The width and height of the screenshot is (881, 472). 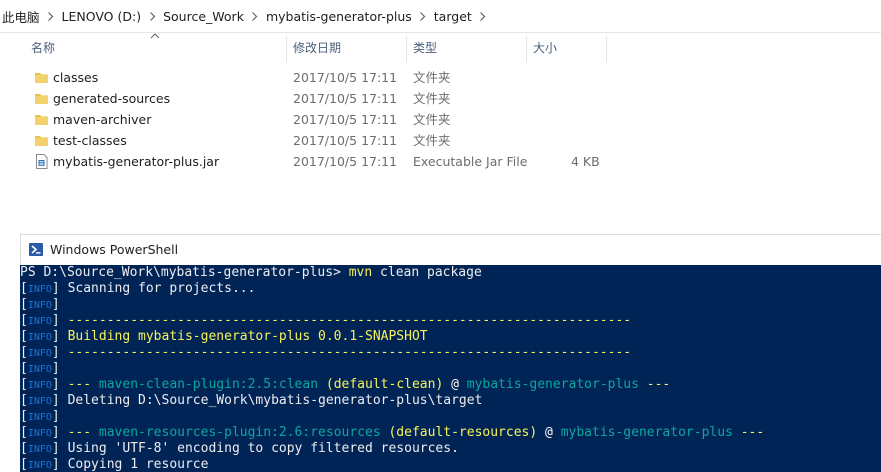 What do you see at coordinates (102, 16) in the screenshot?
I see `breadcrumb-item: LENOVO (D:)` at bounding box center [102, 16].